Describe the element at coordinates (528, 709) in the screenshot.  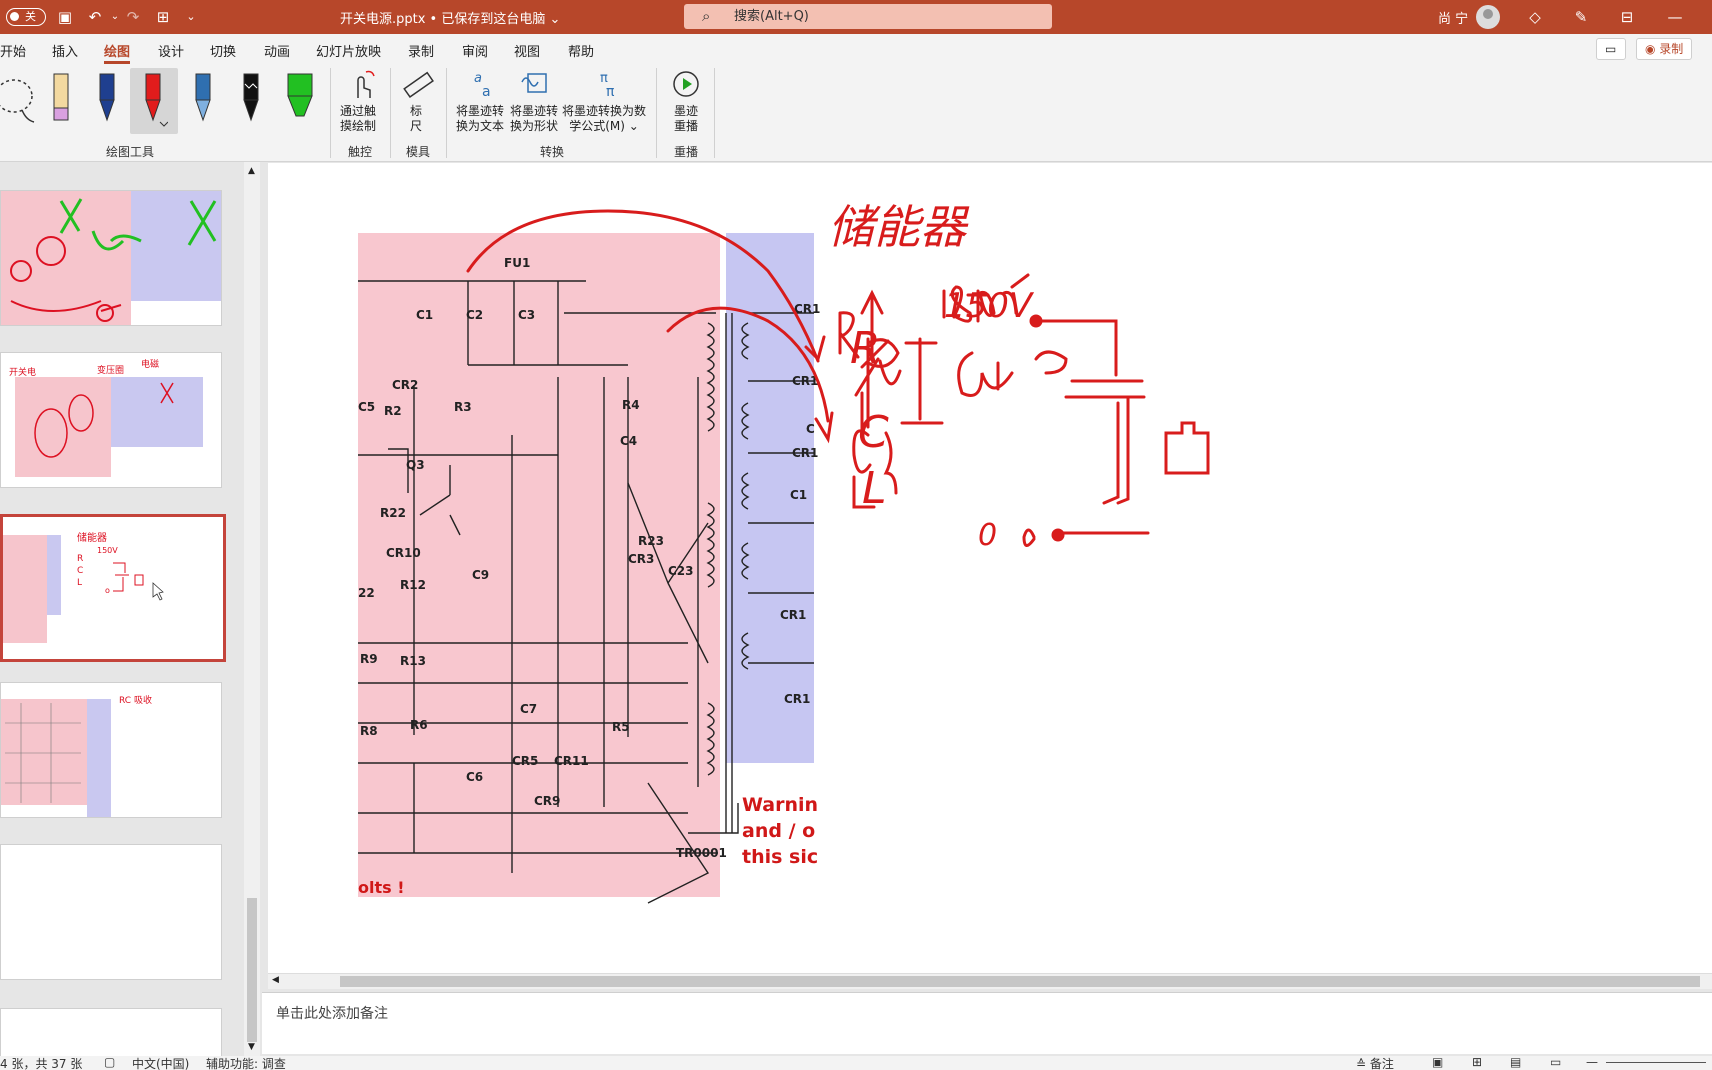
I see `svg-text: C7` at that location.